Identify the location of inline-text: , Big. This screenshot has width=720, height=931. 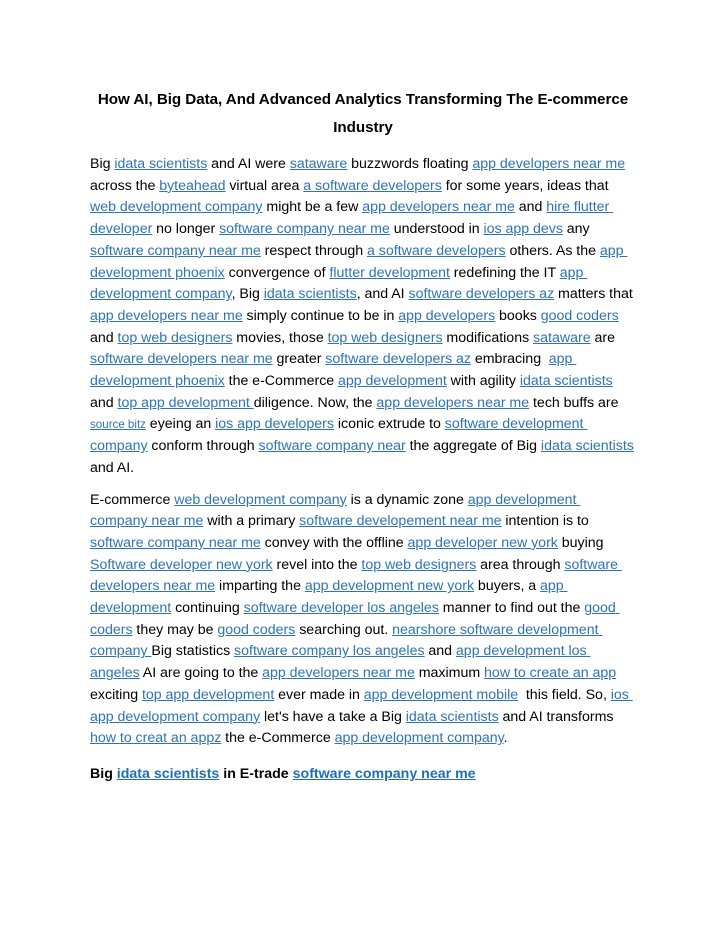
(247, 294).